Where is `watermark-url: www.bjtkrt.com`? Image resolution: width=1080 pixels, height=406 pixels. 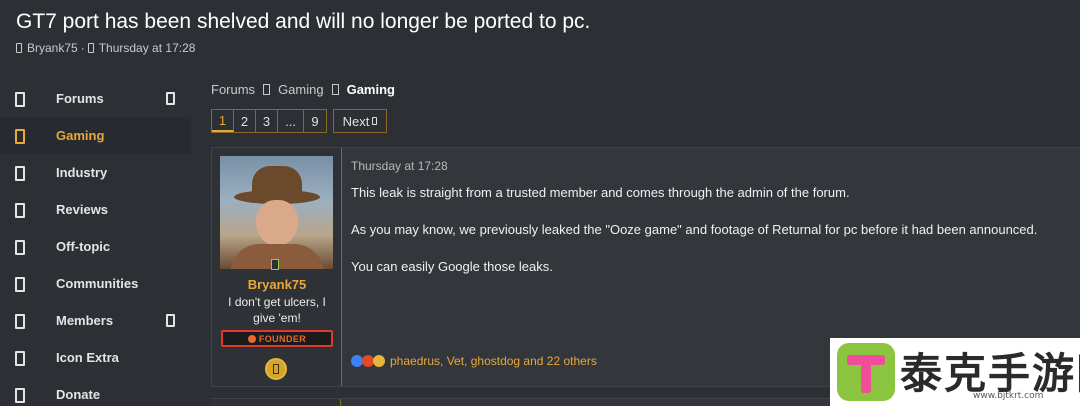 watermark-url: www.bjtkrt.com is located at coordinates (1008, 396).